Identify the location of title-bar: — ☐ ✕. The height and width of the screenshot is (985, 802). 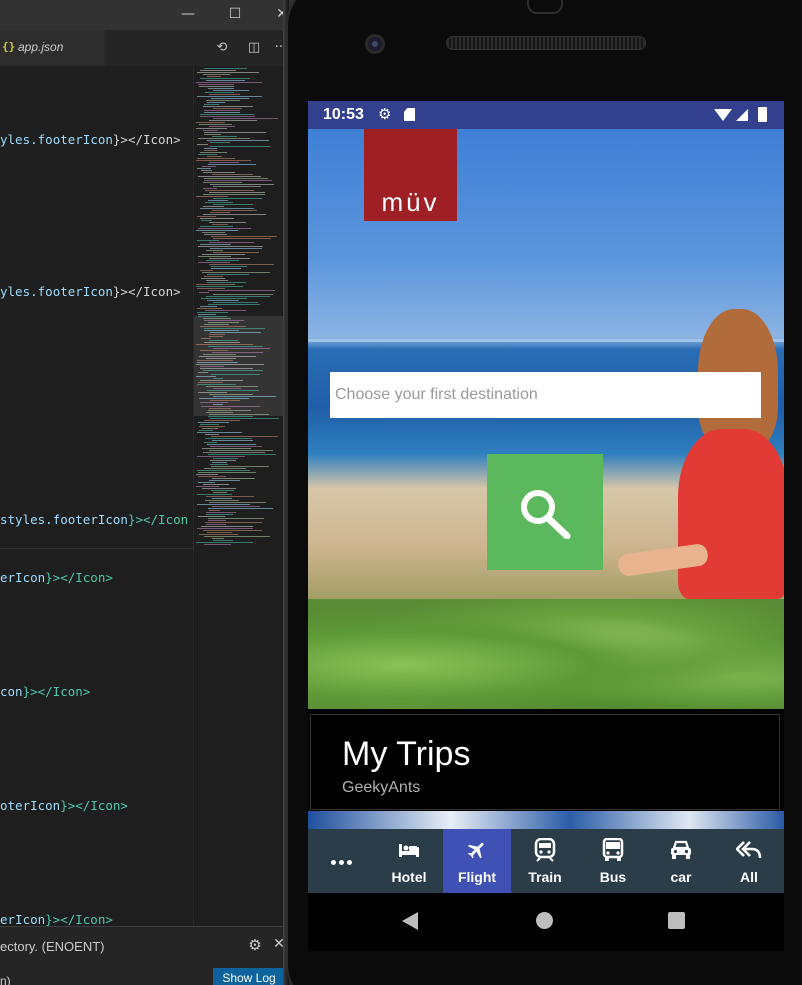
(150, 15).